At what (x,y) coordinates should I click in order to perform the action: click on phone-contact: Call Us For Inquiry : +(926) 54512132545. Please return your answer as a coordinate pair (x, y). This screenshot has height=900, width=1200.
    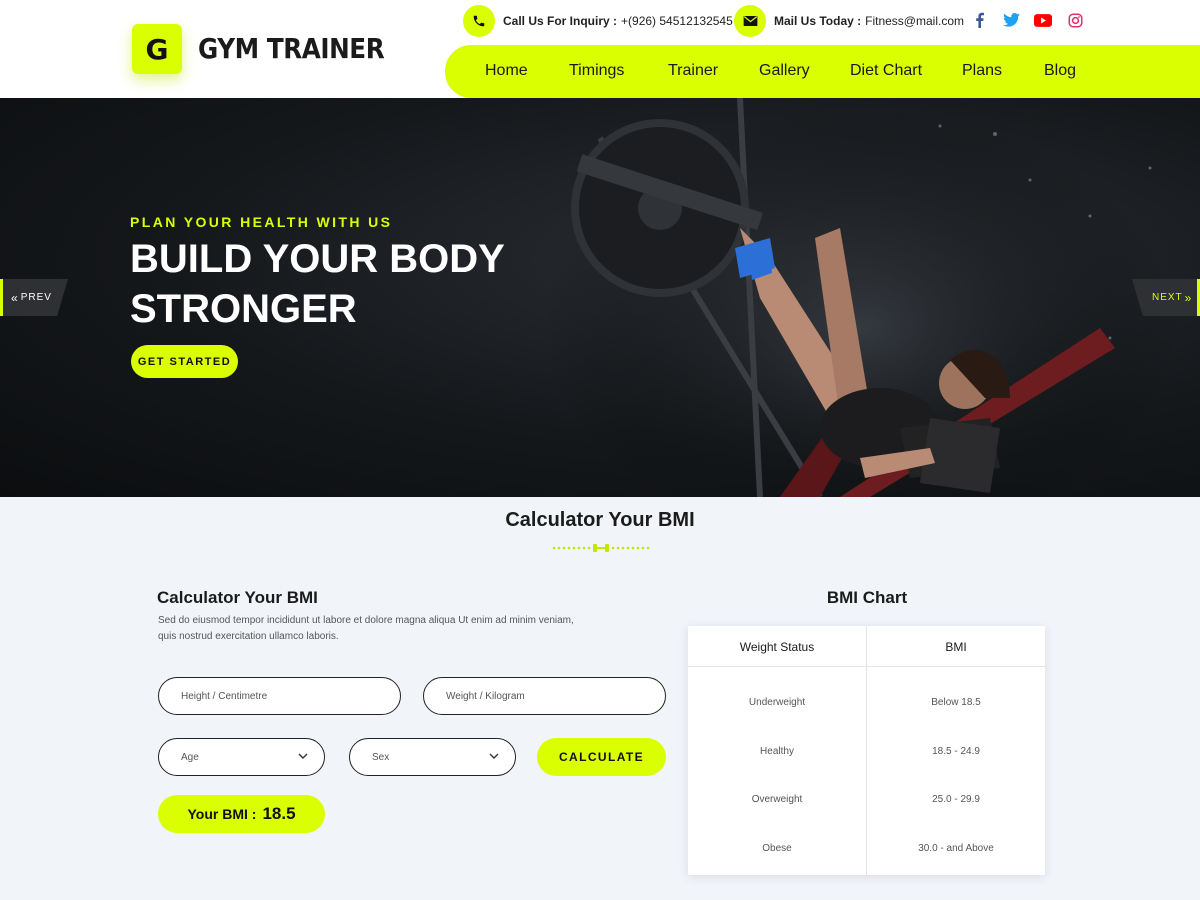
    Looking at the image, I should click on (598, 21).